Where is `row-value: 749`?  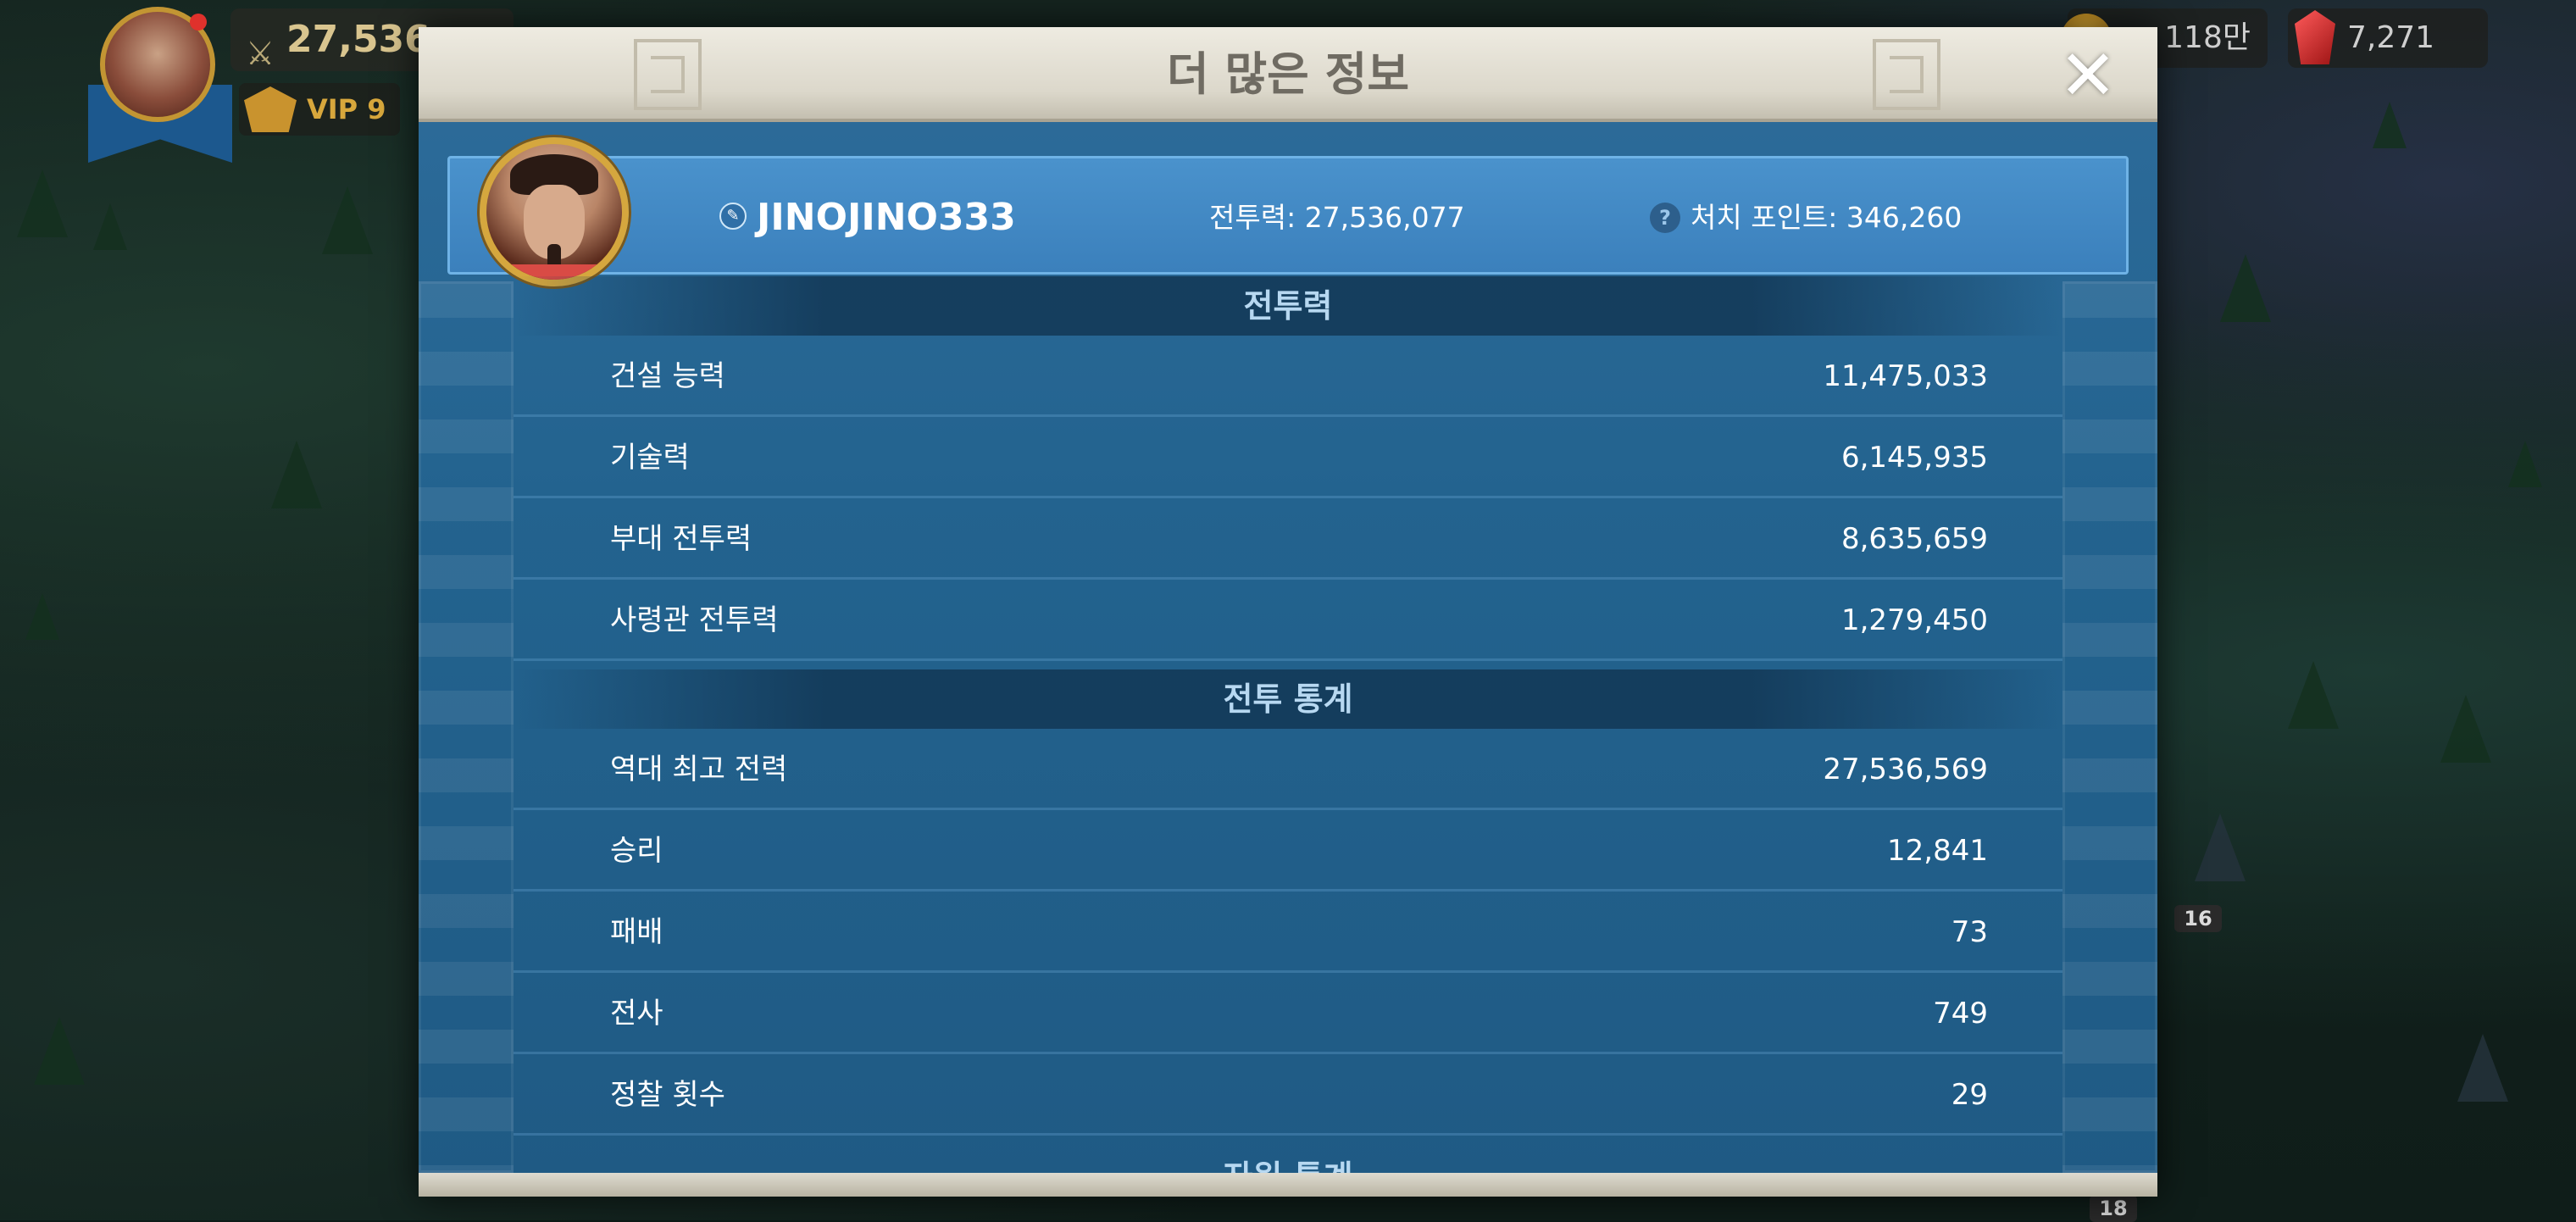
row-value: 749 is located at coordinates (1960, 1013).